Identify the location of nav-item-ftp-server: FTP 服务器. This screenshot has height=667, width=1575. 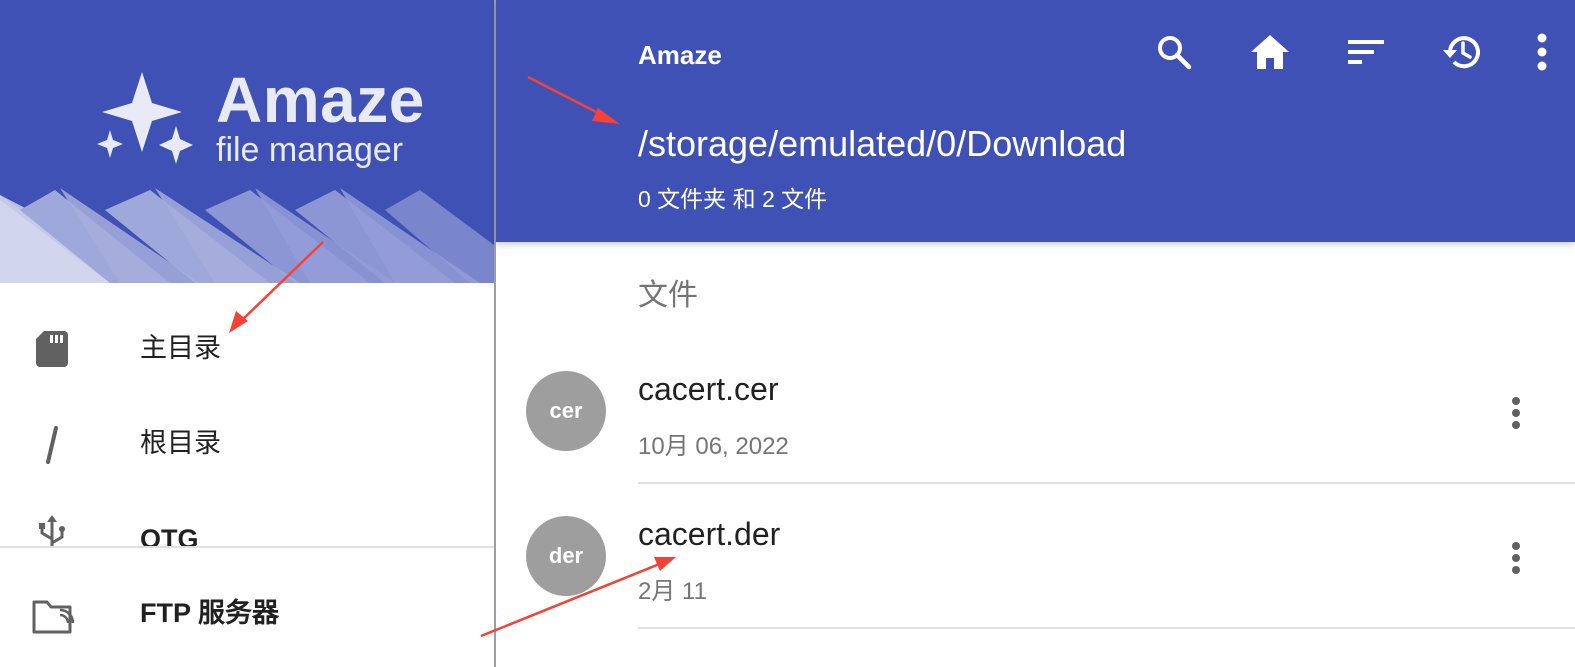
(247, 612).